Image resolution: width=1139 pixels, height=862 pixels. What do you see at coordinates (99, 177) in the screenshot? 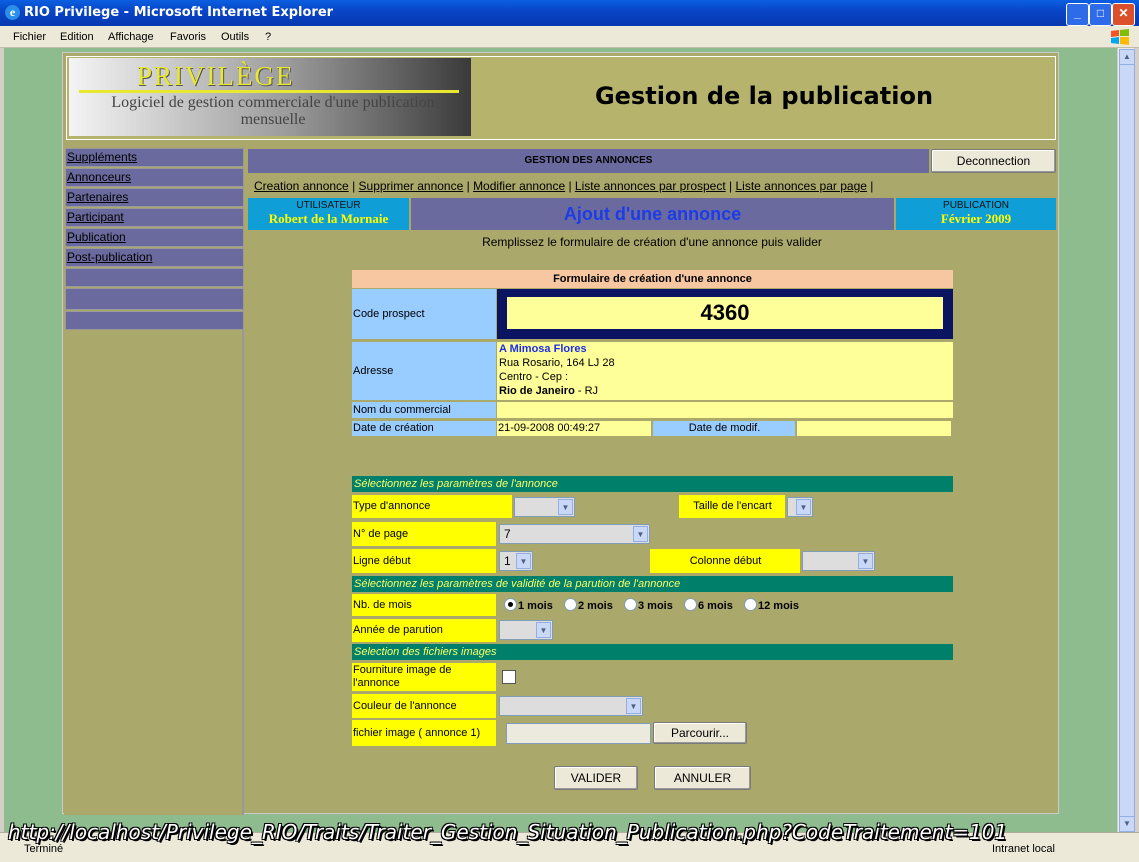
I see `sidebar-link: Annonceurs` at bounding box center [99, 177].